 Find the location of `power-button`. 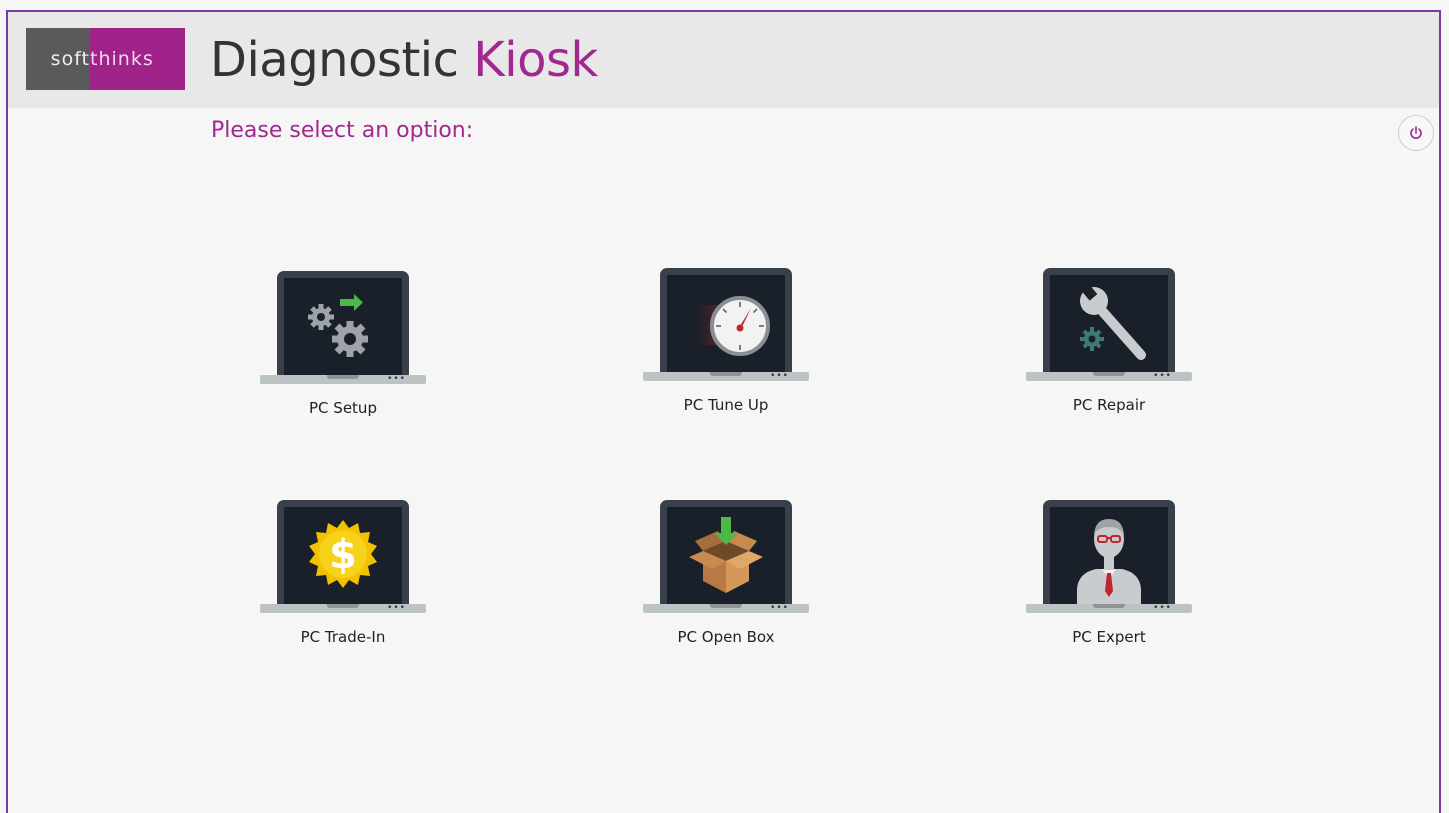

power-button is located at coordinates (1416, 133).